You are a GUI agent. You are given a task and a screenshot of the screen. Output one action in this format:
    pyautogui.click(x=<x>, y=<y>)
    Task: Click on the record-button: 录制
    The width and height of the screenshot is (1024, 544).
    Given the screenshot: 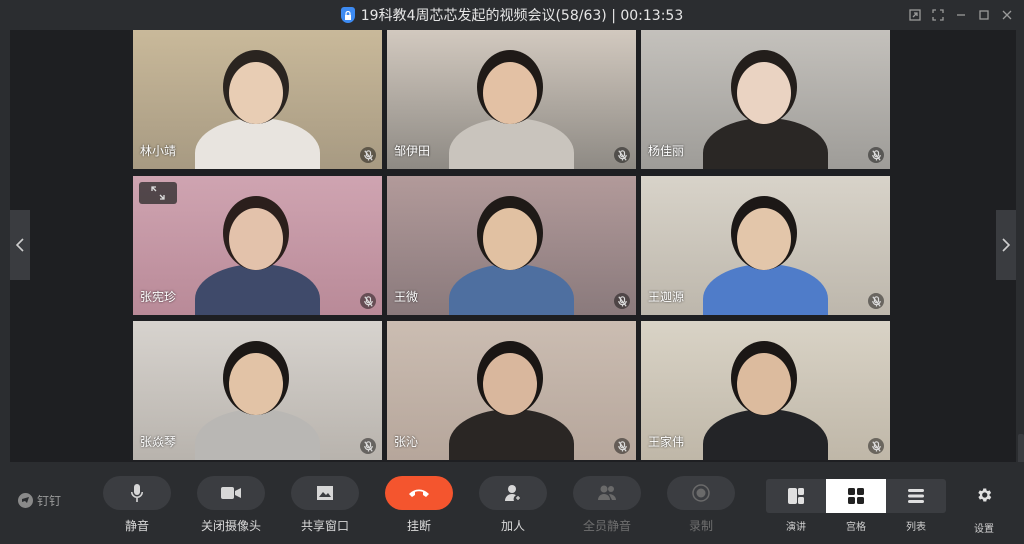 What is the action you would take?
    pyautogui.click(x=701, y=505)
    